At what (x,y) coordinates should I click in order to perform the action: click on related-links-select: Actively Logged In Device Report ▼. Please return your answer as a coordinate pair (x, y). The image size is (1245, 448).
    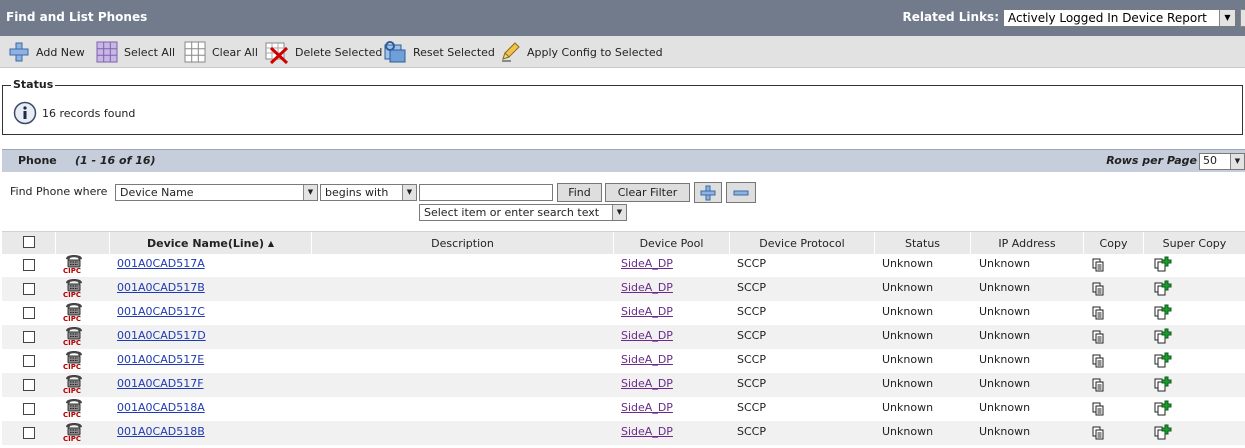
    Looking at the image, I should click on (1119, 18).